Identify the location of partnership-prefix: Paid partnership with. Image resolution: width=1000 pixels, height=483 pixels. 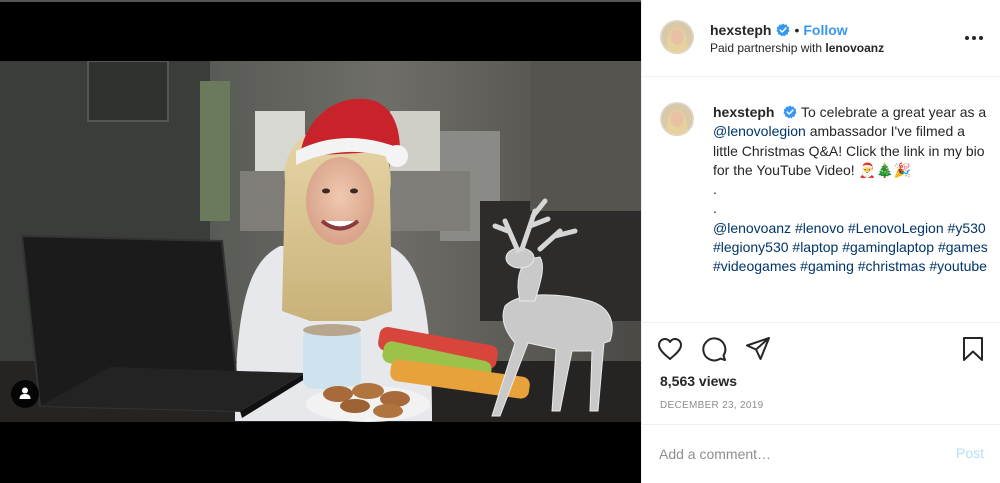
(766, 48).